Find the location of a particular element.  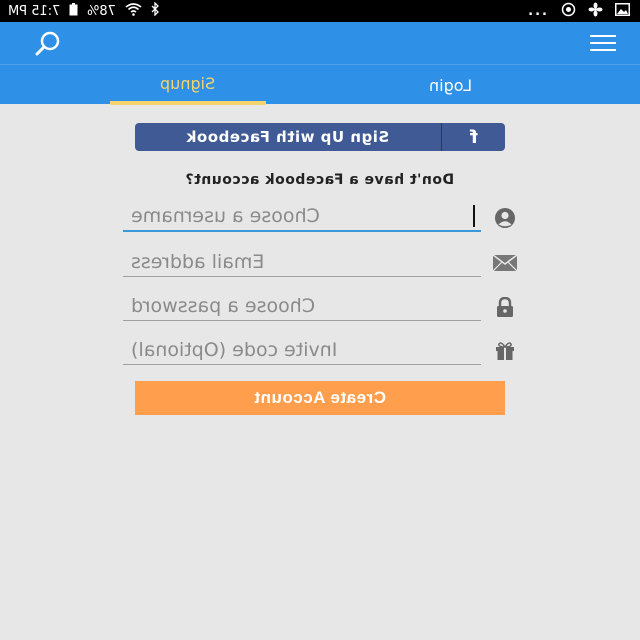

tab-signup-label: Signup is located at coordinates (188, 83).